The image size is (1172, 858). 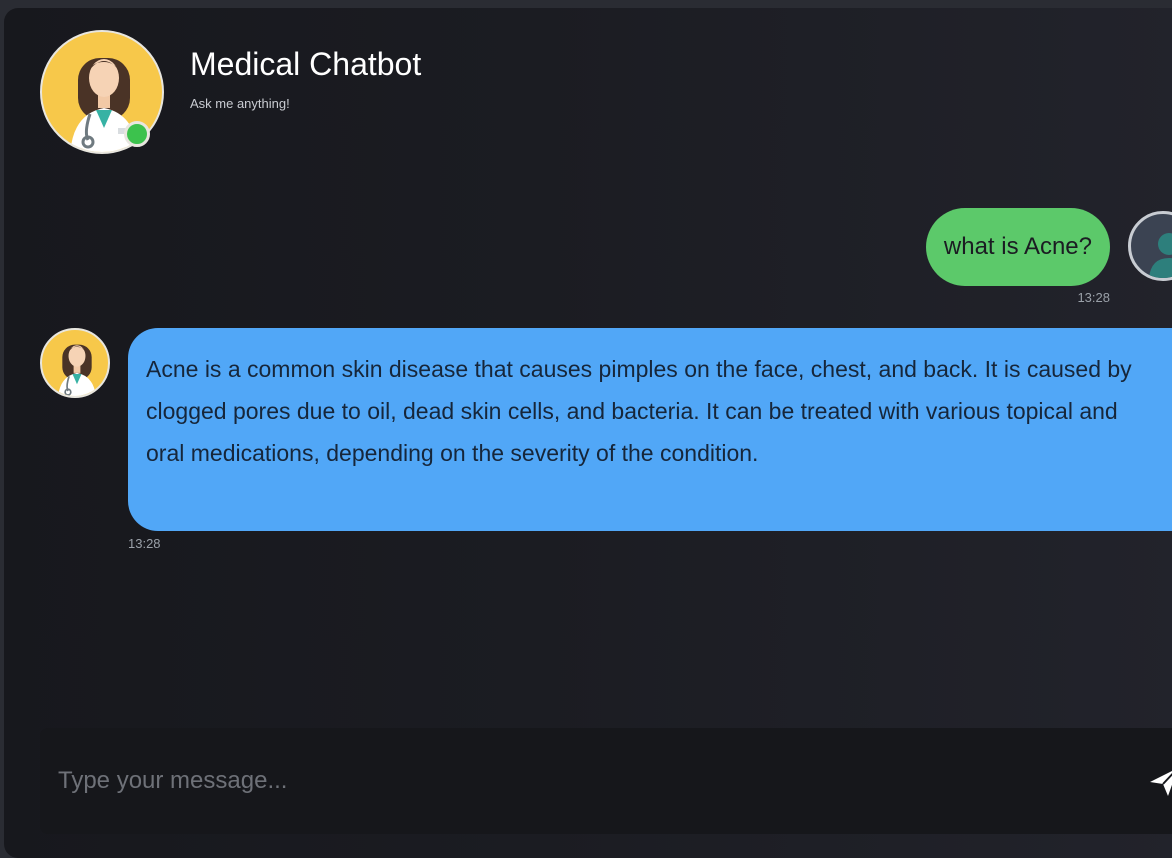 I want to click on user-message-bubble: what is Acne?, so click(x=1017, y=247).